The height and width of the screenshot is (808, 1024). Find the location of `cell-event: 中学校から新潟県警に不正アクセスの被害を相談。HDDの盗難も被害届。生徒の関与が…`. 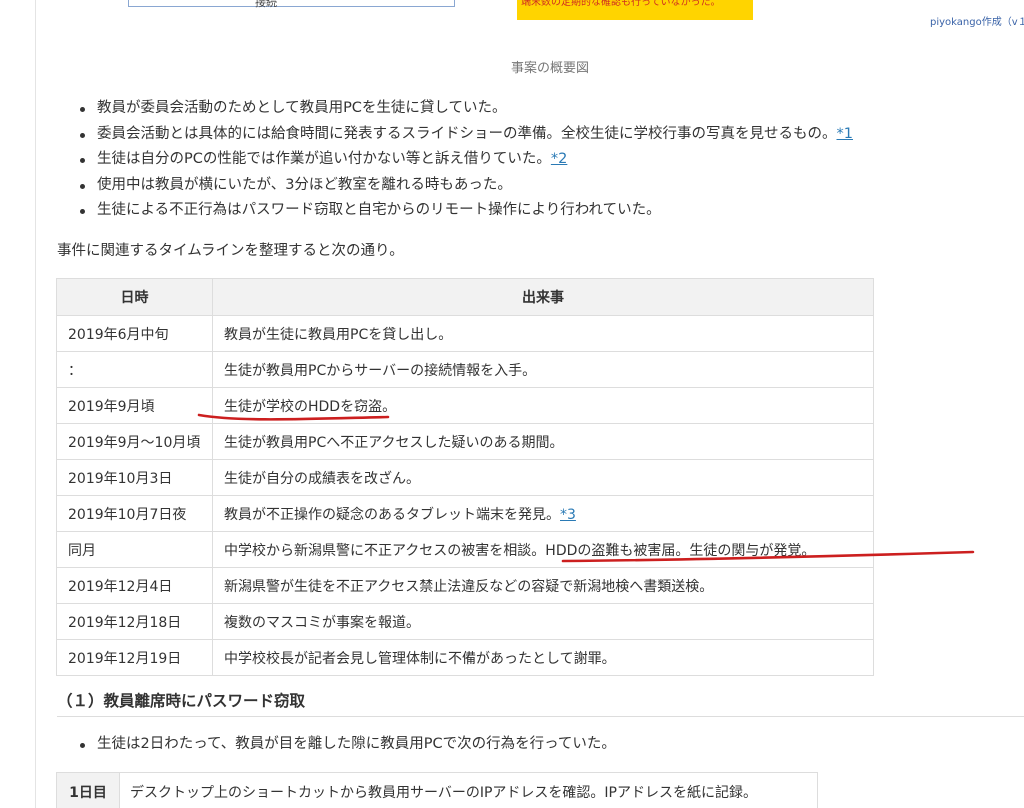

cell-event: 中学校から新潟県警に不正アクセスの被害を相談。HDDの盗難も被害届。生徒の関与が… is located at coordinates (543, 549).